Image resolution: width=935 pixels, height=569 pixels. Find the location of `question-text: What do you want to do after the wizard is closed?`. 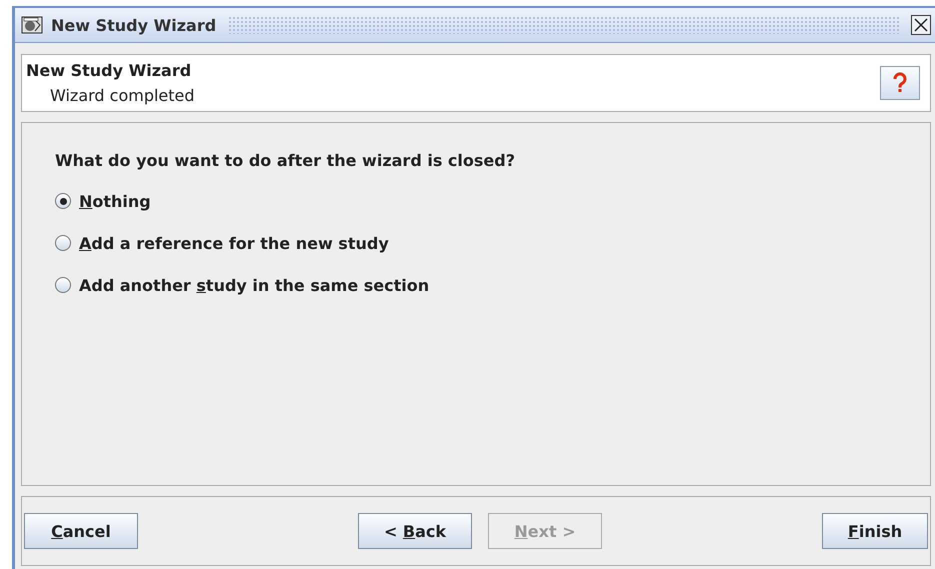

question-text: What do you want to do after the wizard is closed? is located at coordinates (285, 160).